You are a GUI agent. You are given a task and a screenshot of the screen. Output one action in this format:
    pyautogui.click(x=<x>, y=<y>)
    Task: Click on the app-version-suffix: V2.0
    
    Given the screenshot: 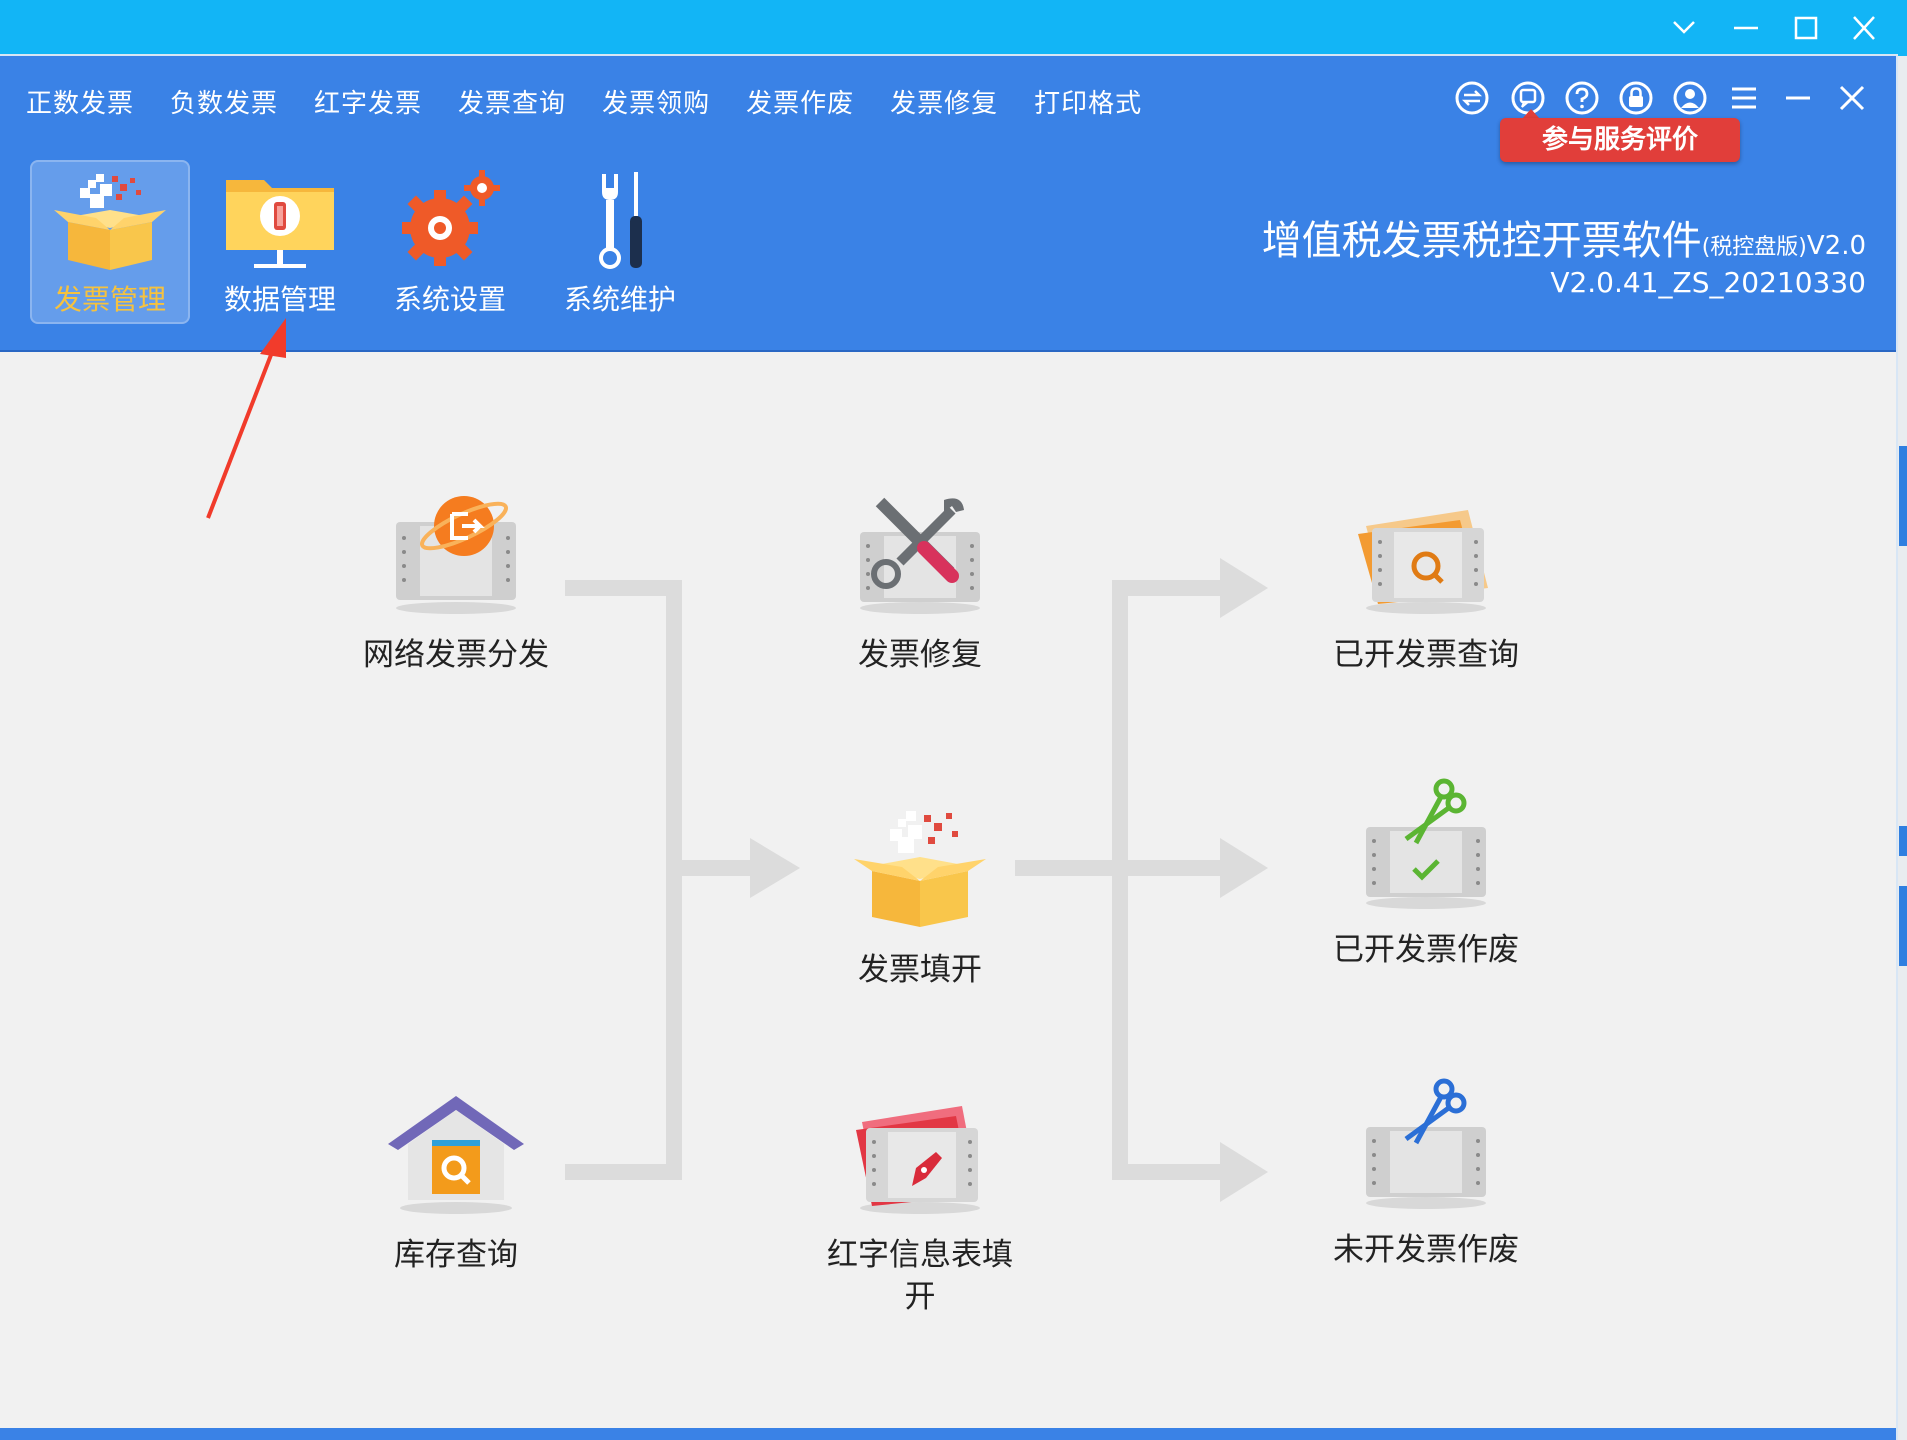 What is the action you would take?
    pyautogui.click(x=1836, y=246)
    